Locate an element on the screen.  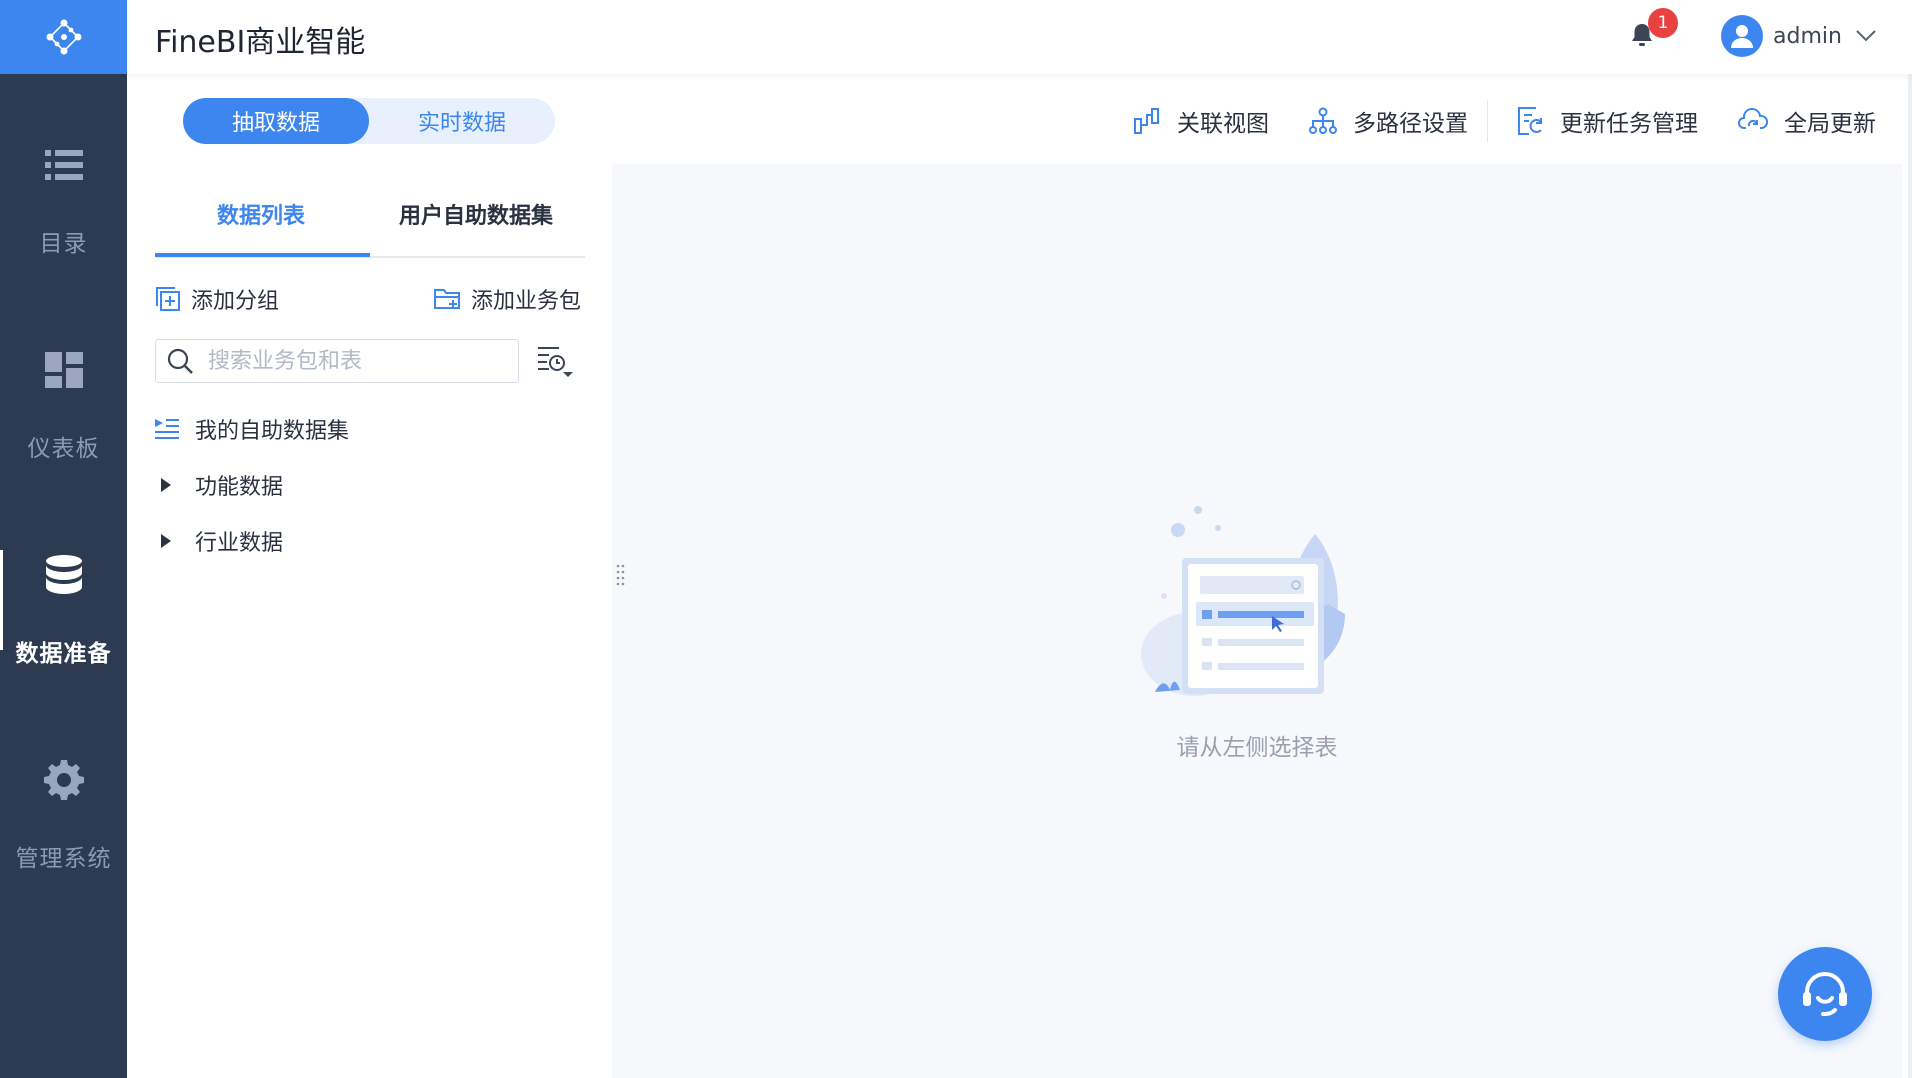
add-group-button: 添加分组 is located at coordinates (217, 299).